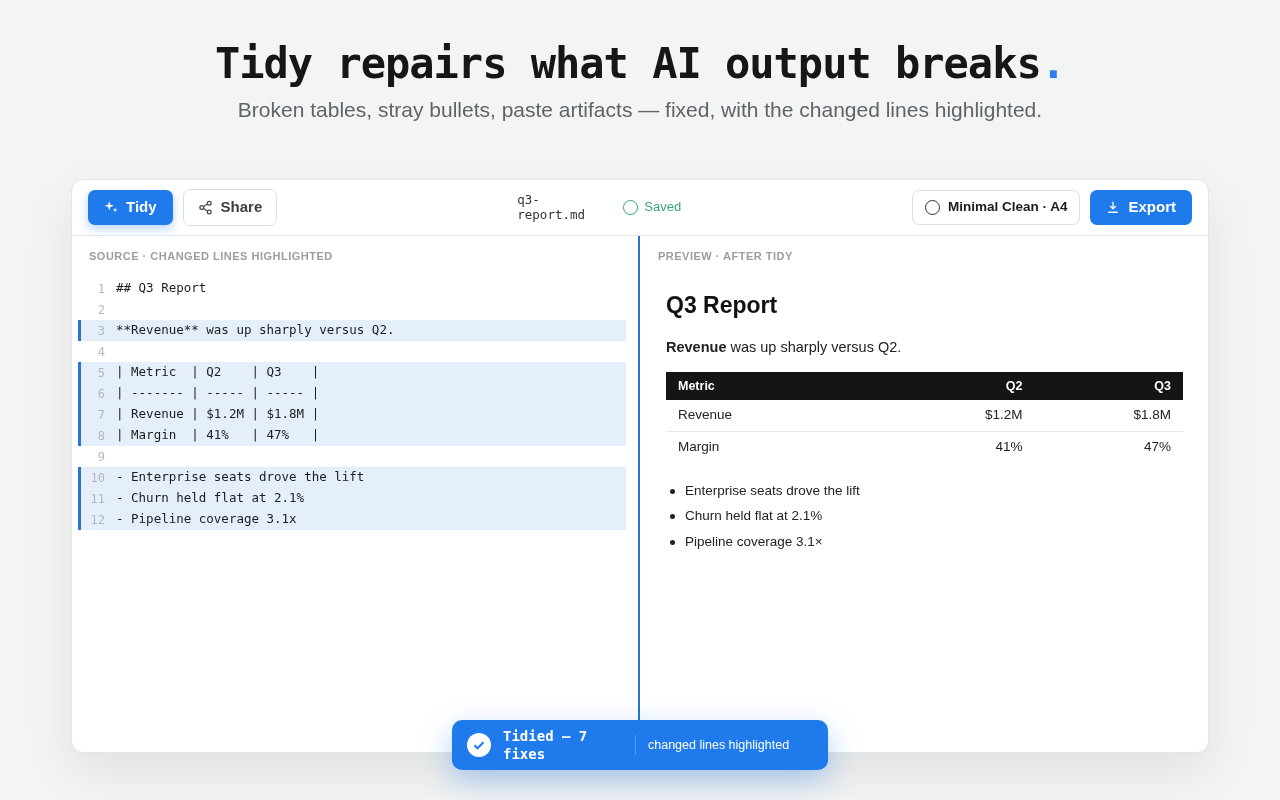 The image size is (1280, 800). Describe the element at coordinates (111, 207) in the screenshot. I see `sparkle-icon` at that location.